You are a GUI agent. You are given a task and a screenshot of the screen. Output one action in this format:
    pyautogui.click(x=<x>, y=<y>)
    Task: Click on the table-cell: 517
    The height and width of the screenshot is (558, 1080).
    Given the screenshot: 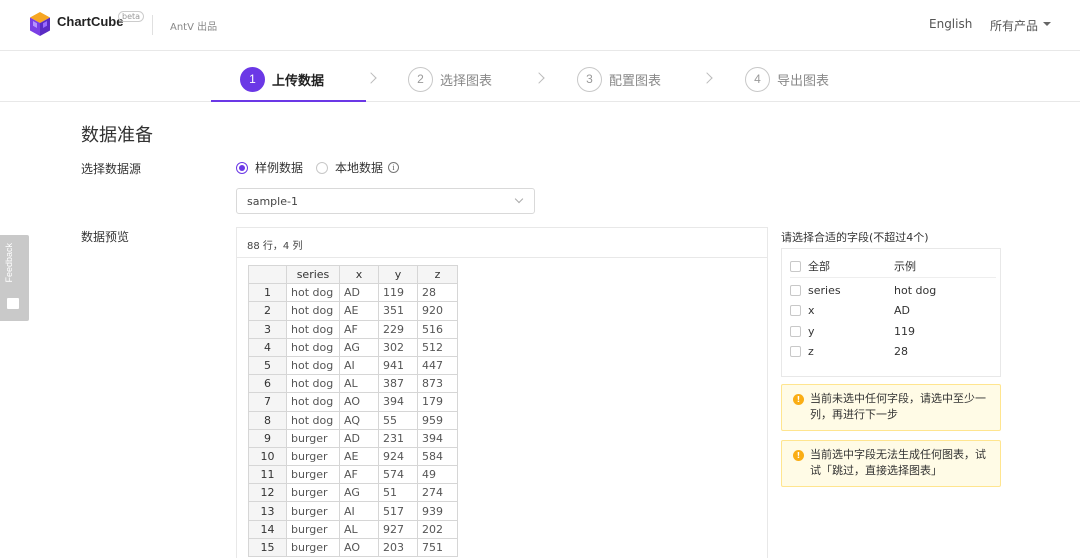 What is the action you would take?
    pyautogui.click(x=398, y=511)
    